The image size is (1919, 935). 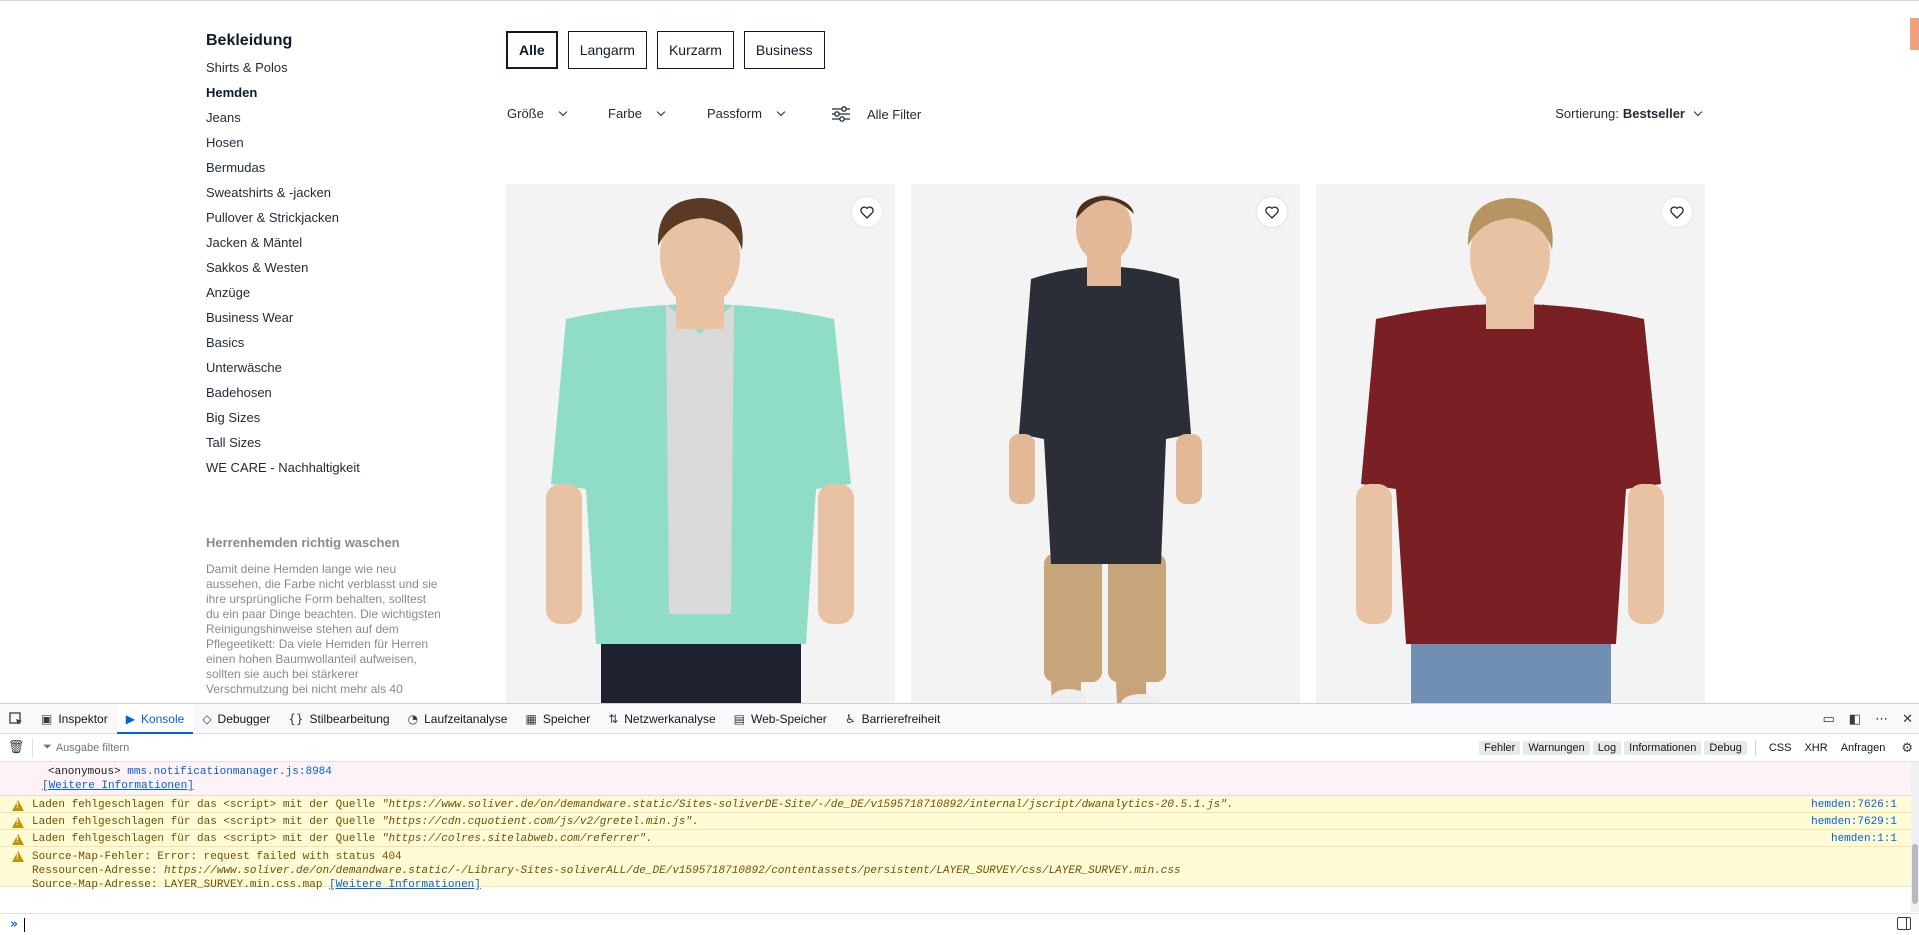 I want to click on sort-dropdown: Sortierung: Bestseller, so click(x=1629, y=113).